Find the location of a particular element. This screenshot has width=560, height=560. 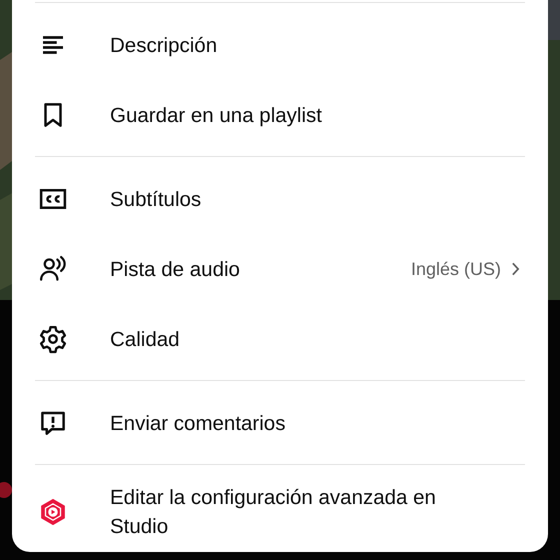

menu-item: Enviar comentarios is located at coordinates (280, 423).